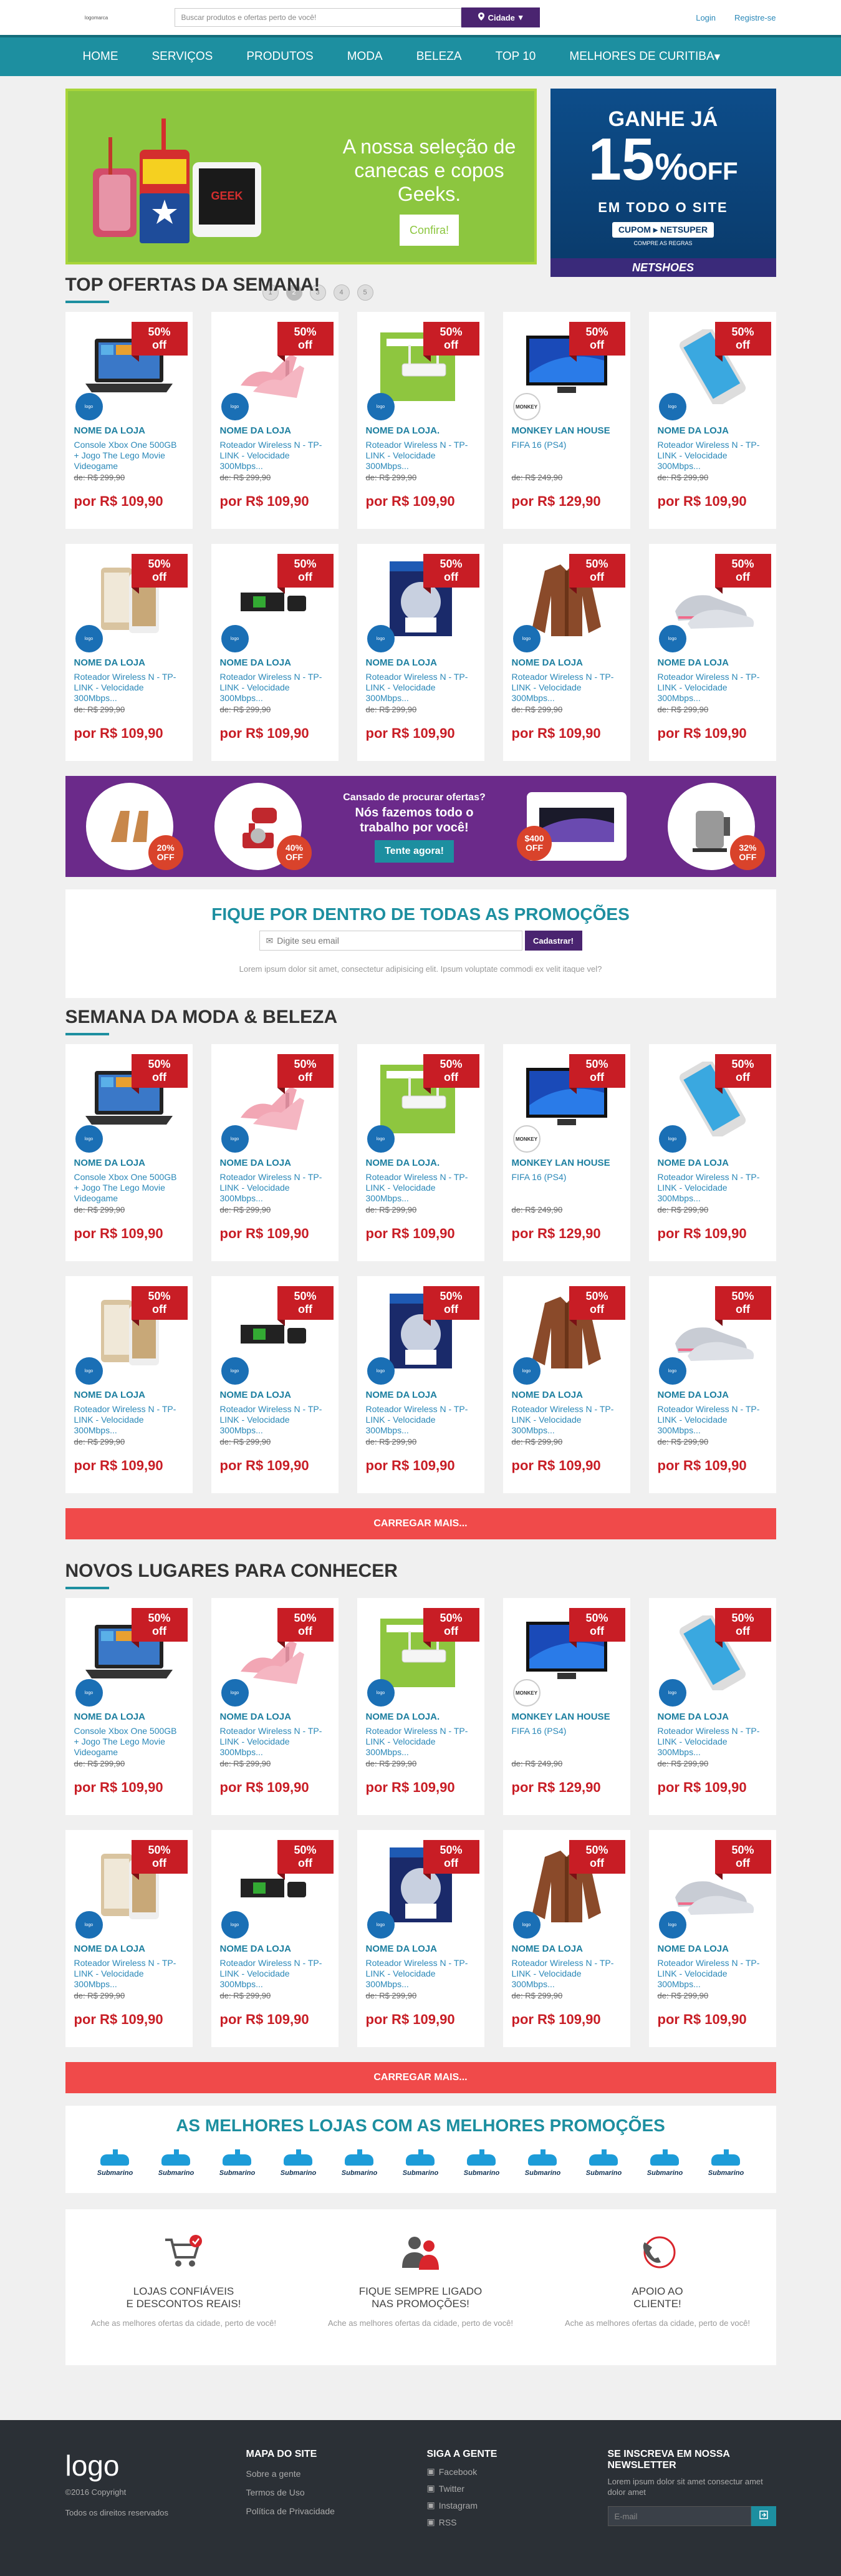  Describe the element at coordinates (279, 57) in the screenshot. I see `nav-item-produtos: PRODUTOS` at that location.